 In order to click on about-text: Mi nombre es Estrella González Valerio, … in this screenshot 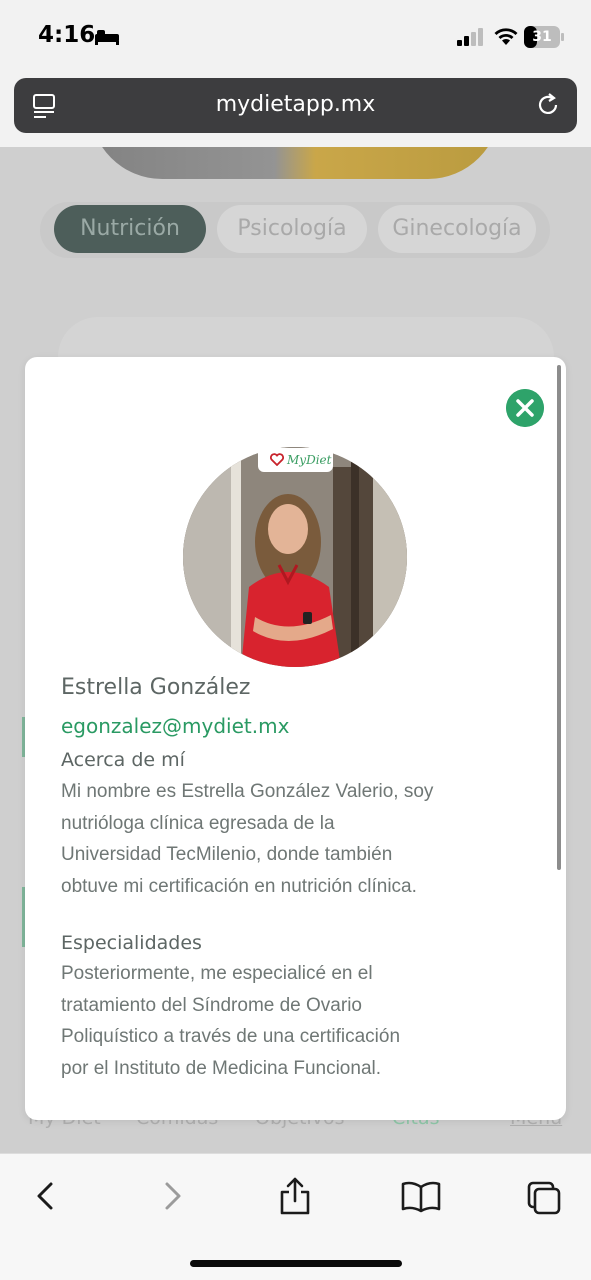, I will do `click(247, 839)`.